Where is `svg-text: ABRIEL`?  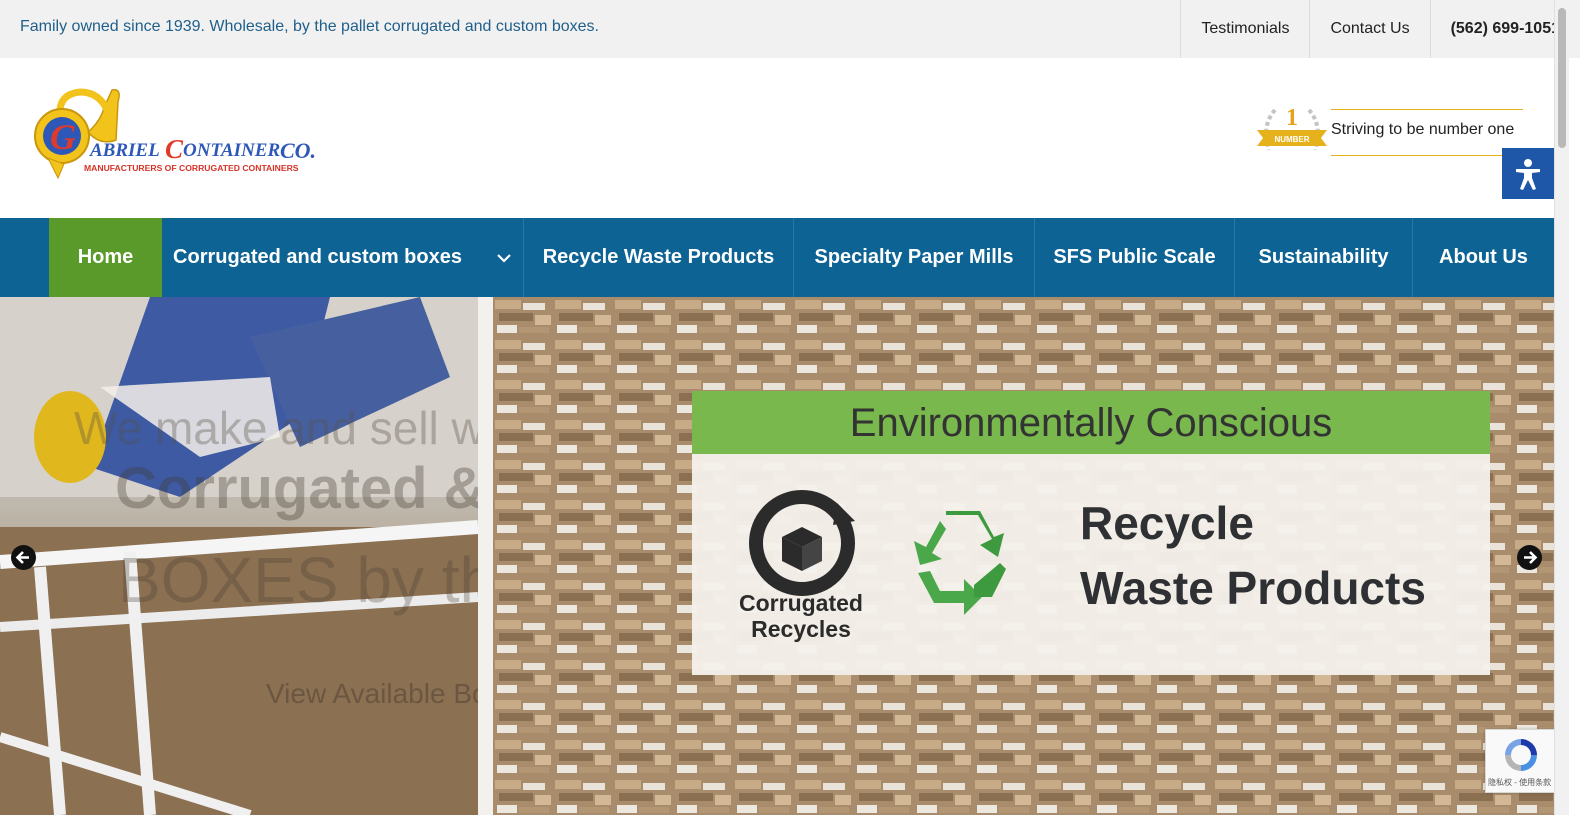
svg-text: ABRIEL is located at coordinates (124, 150).